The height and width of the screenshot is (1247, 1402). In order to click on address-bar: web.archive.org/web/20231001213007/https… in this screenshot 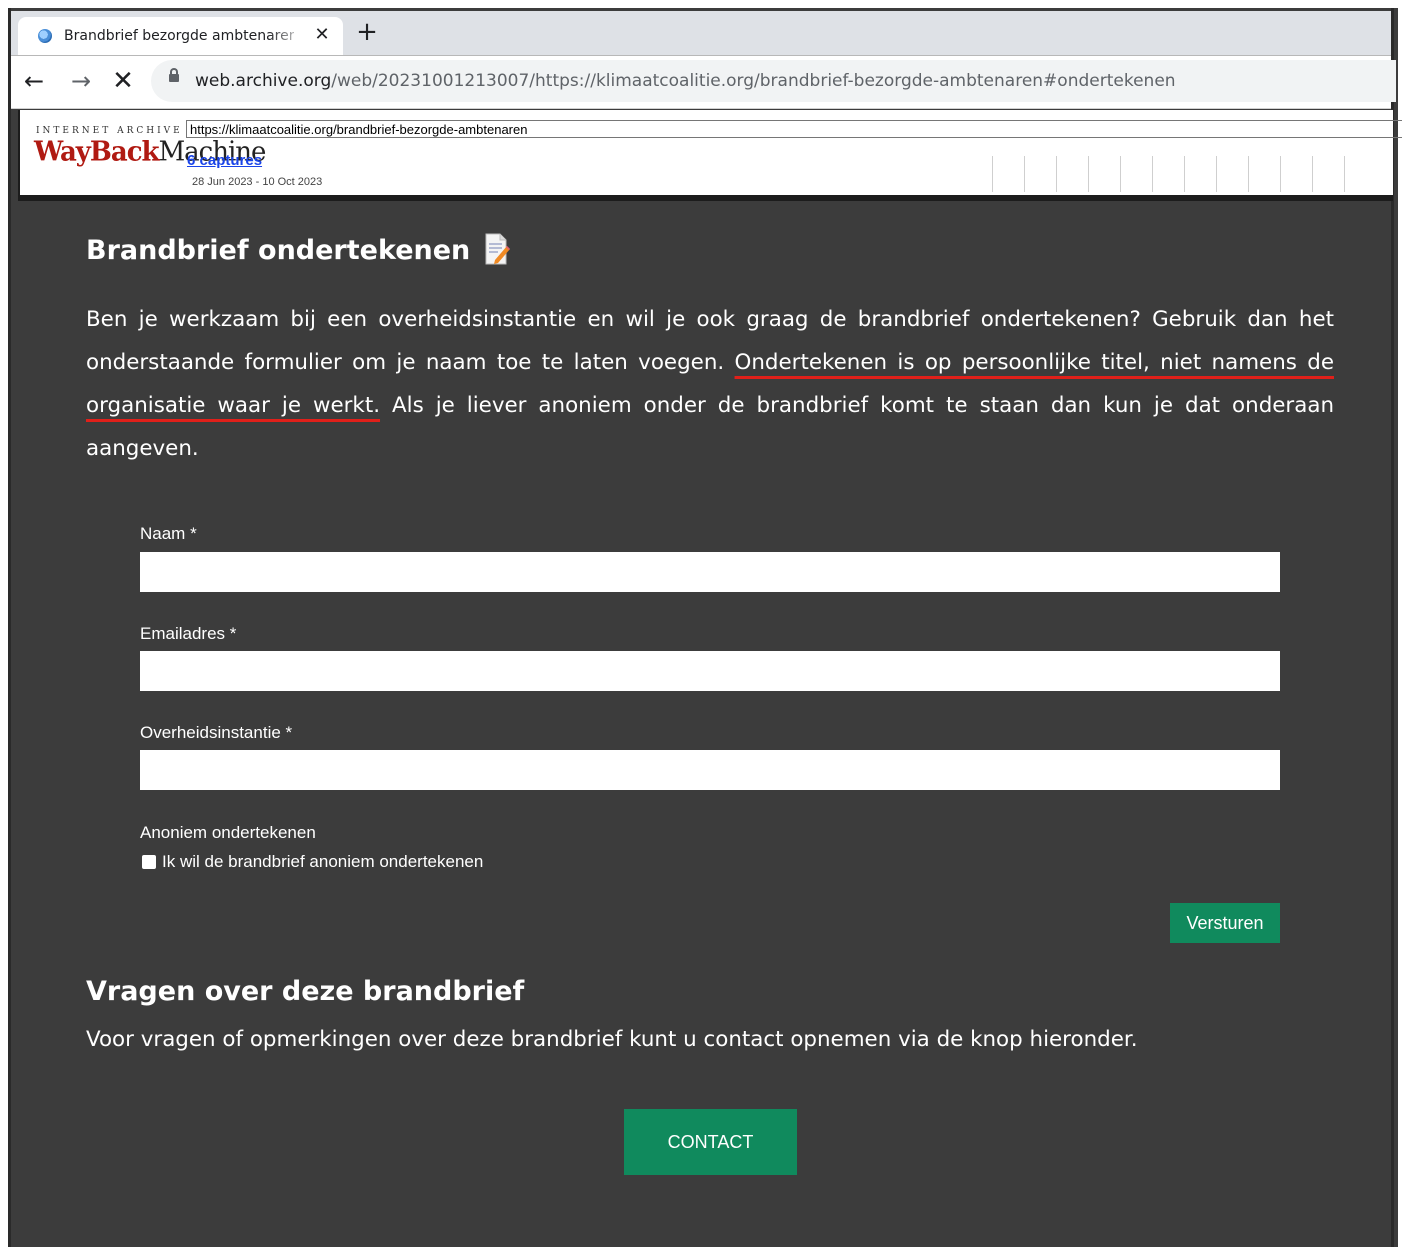, I will do `click(773, 81)`.